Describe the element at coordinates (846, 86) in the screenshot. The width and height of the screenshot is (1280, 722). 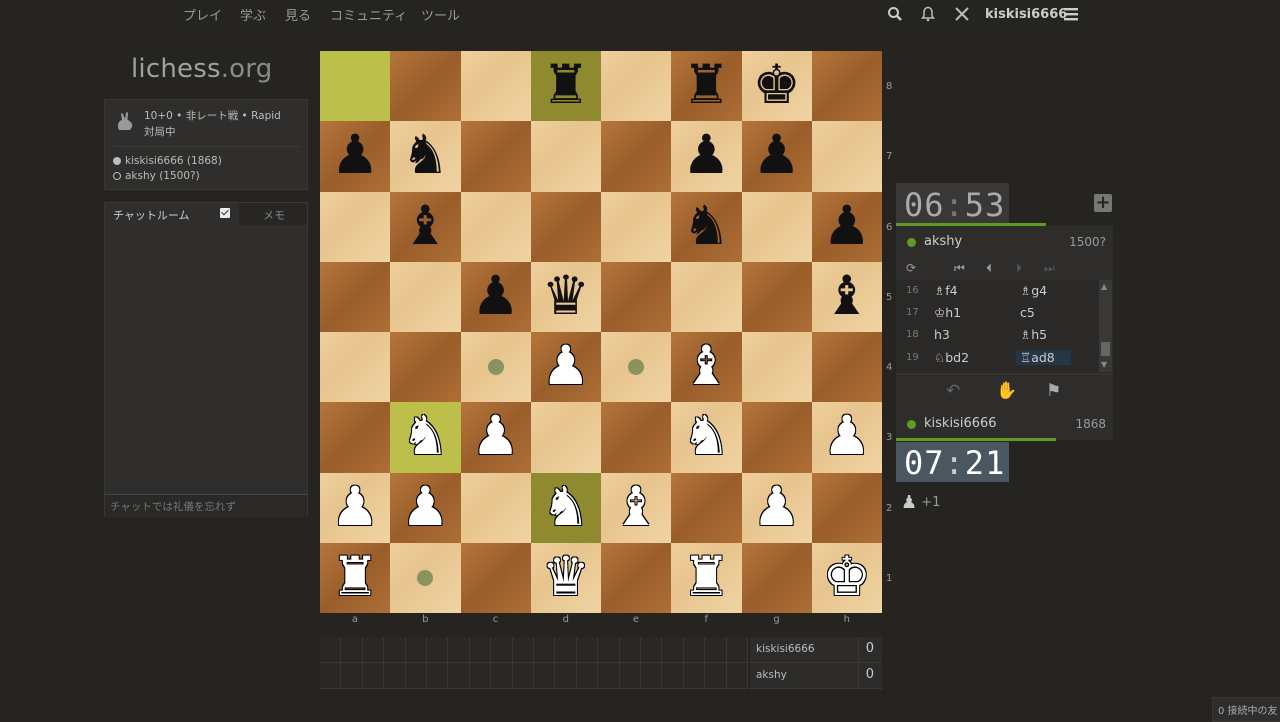
I see `square-h8` at that location.